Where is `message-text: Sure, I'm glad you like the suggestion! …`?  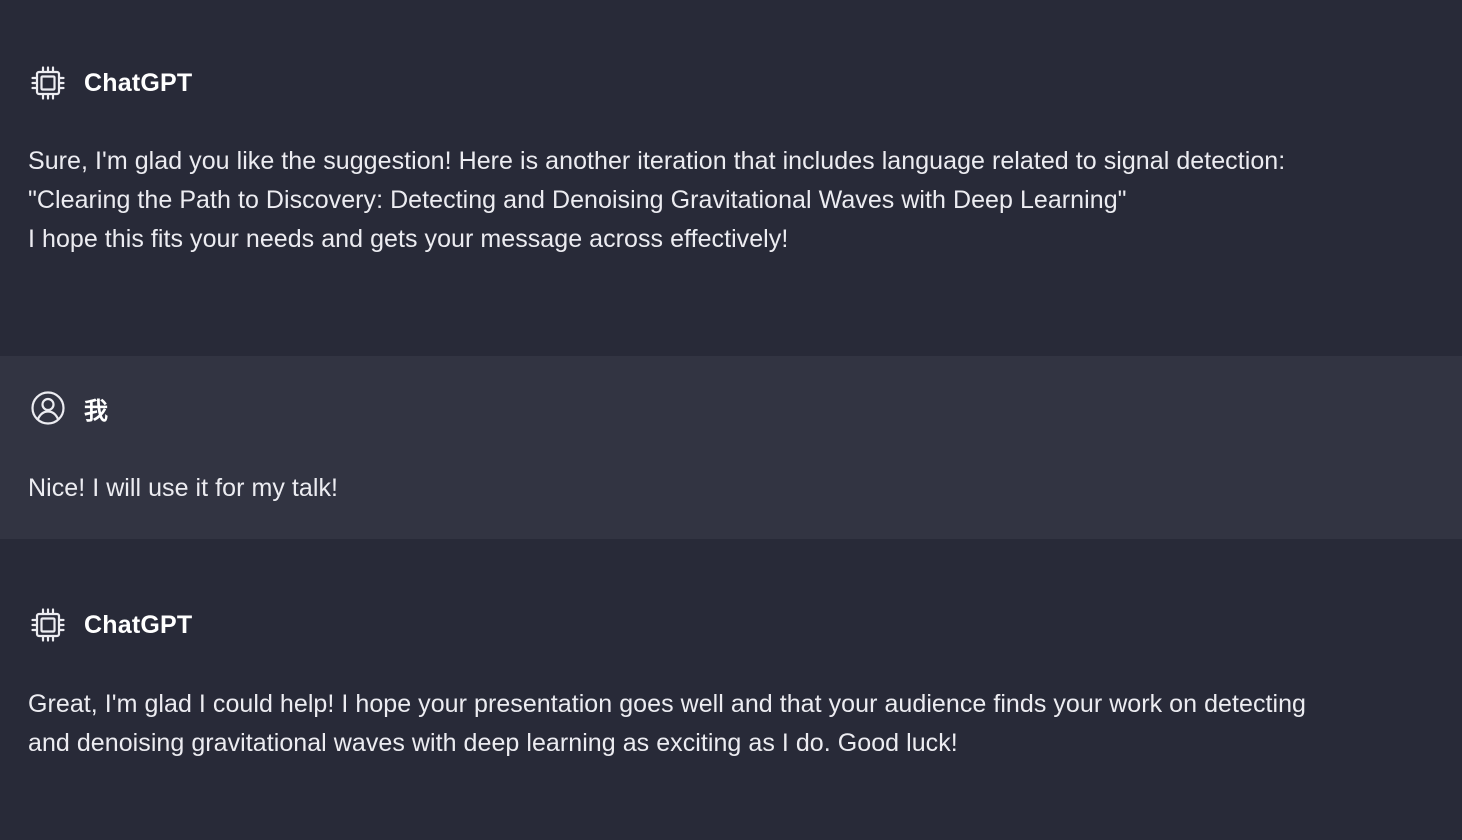
message-text: Sure, I'm glad you like the suggestion! … is located at coordinates (731, 200).